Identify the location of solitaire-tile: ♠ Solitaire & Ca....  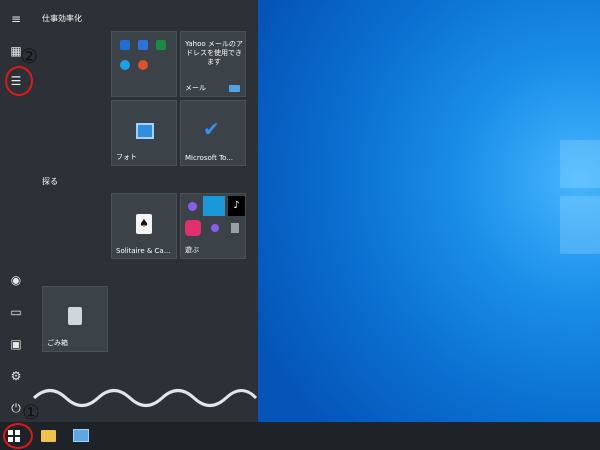
(144, 226).